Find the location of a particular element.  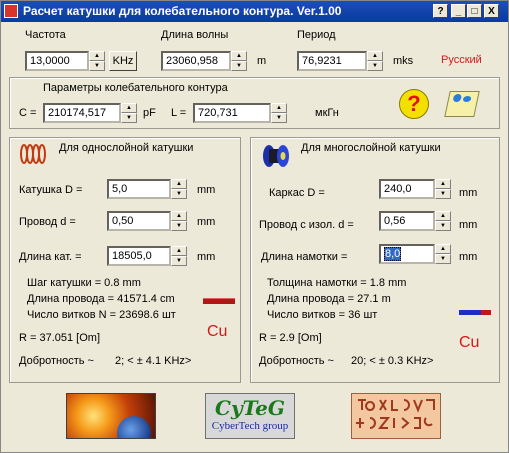

ancient-script-image is located at coordinates (396, 416).